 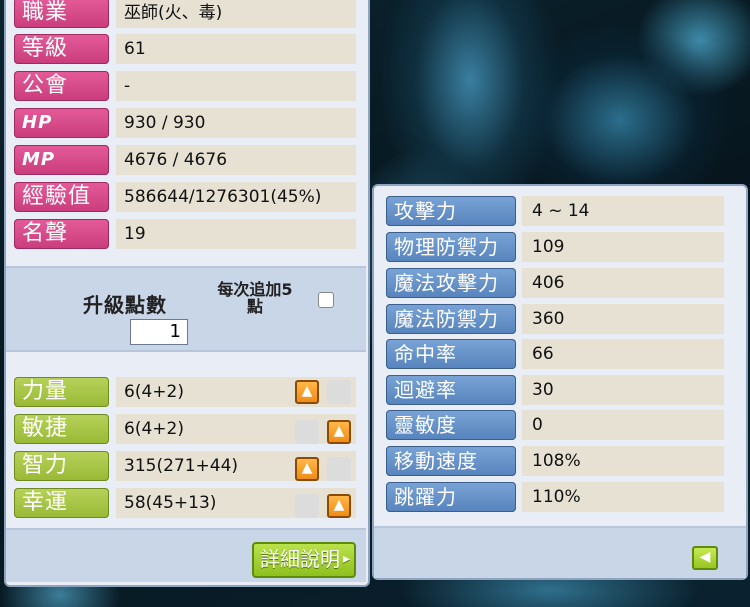 What do you see at coordinates (125, 305) in the screenshot?
I see `ability-point-label: 升級點數` at bounding box center [125, 305].